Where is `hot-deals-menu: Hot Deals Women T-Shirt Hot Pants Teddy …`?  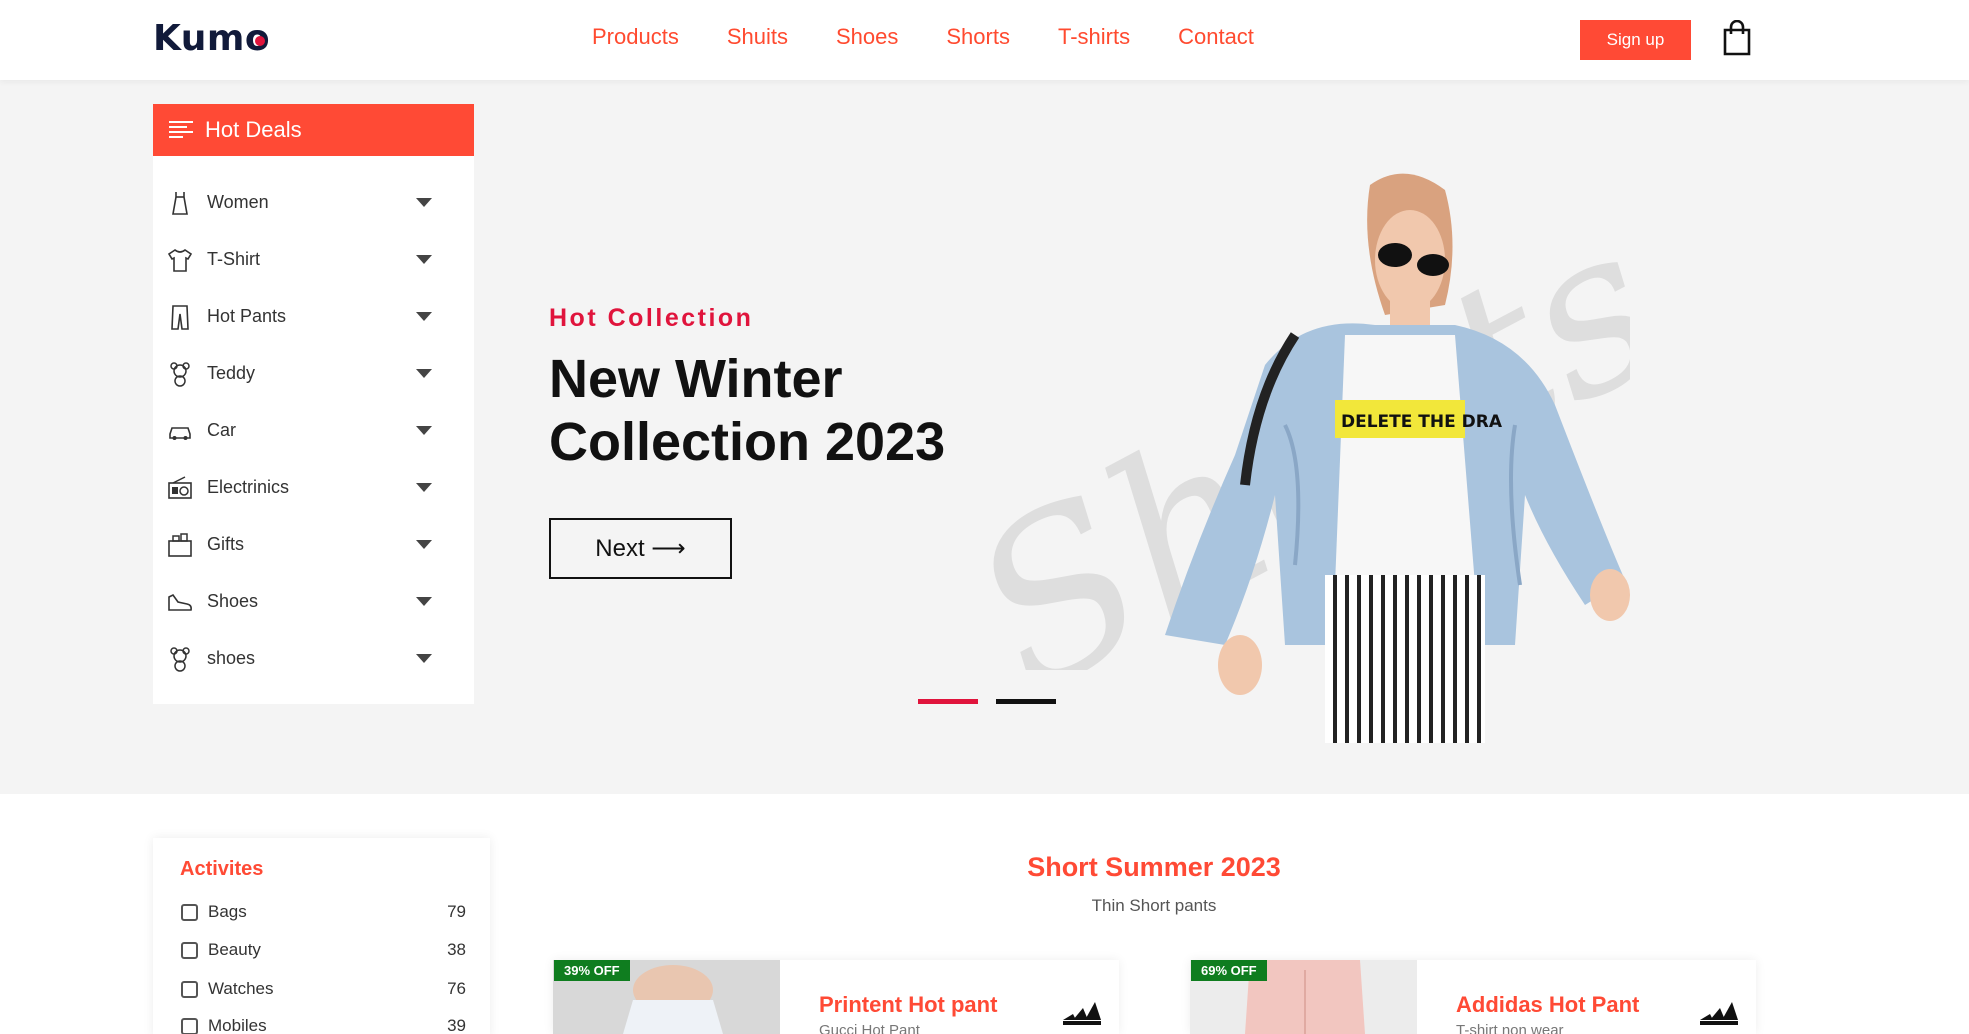
hot-deals-menu: Hot Deals Women T-Shirt Hot Pants Teddy … is located at coordinates (313, 404).